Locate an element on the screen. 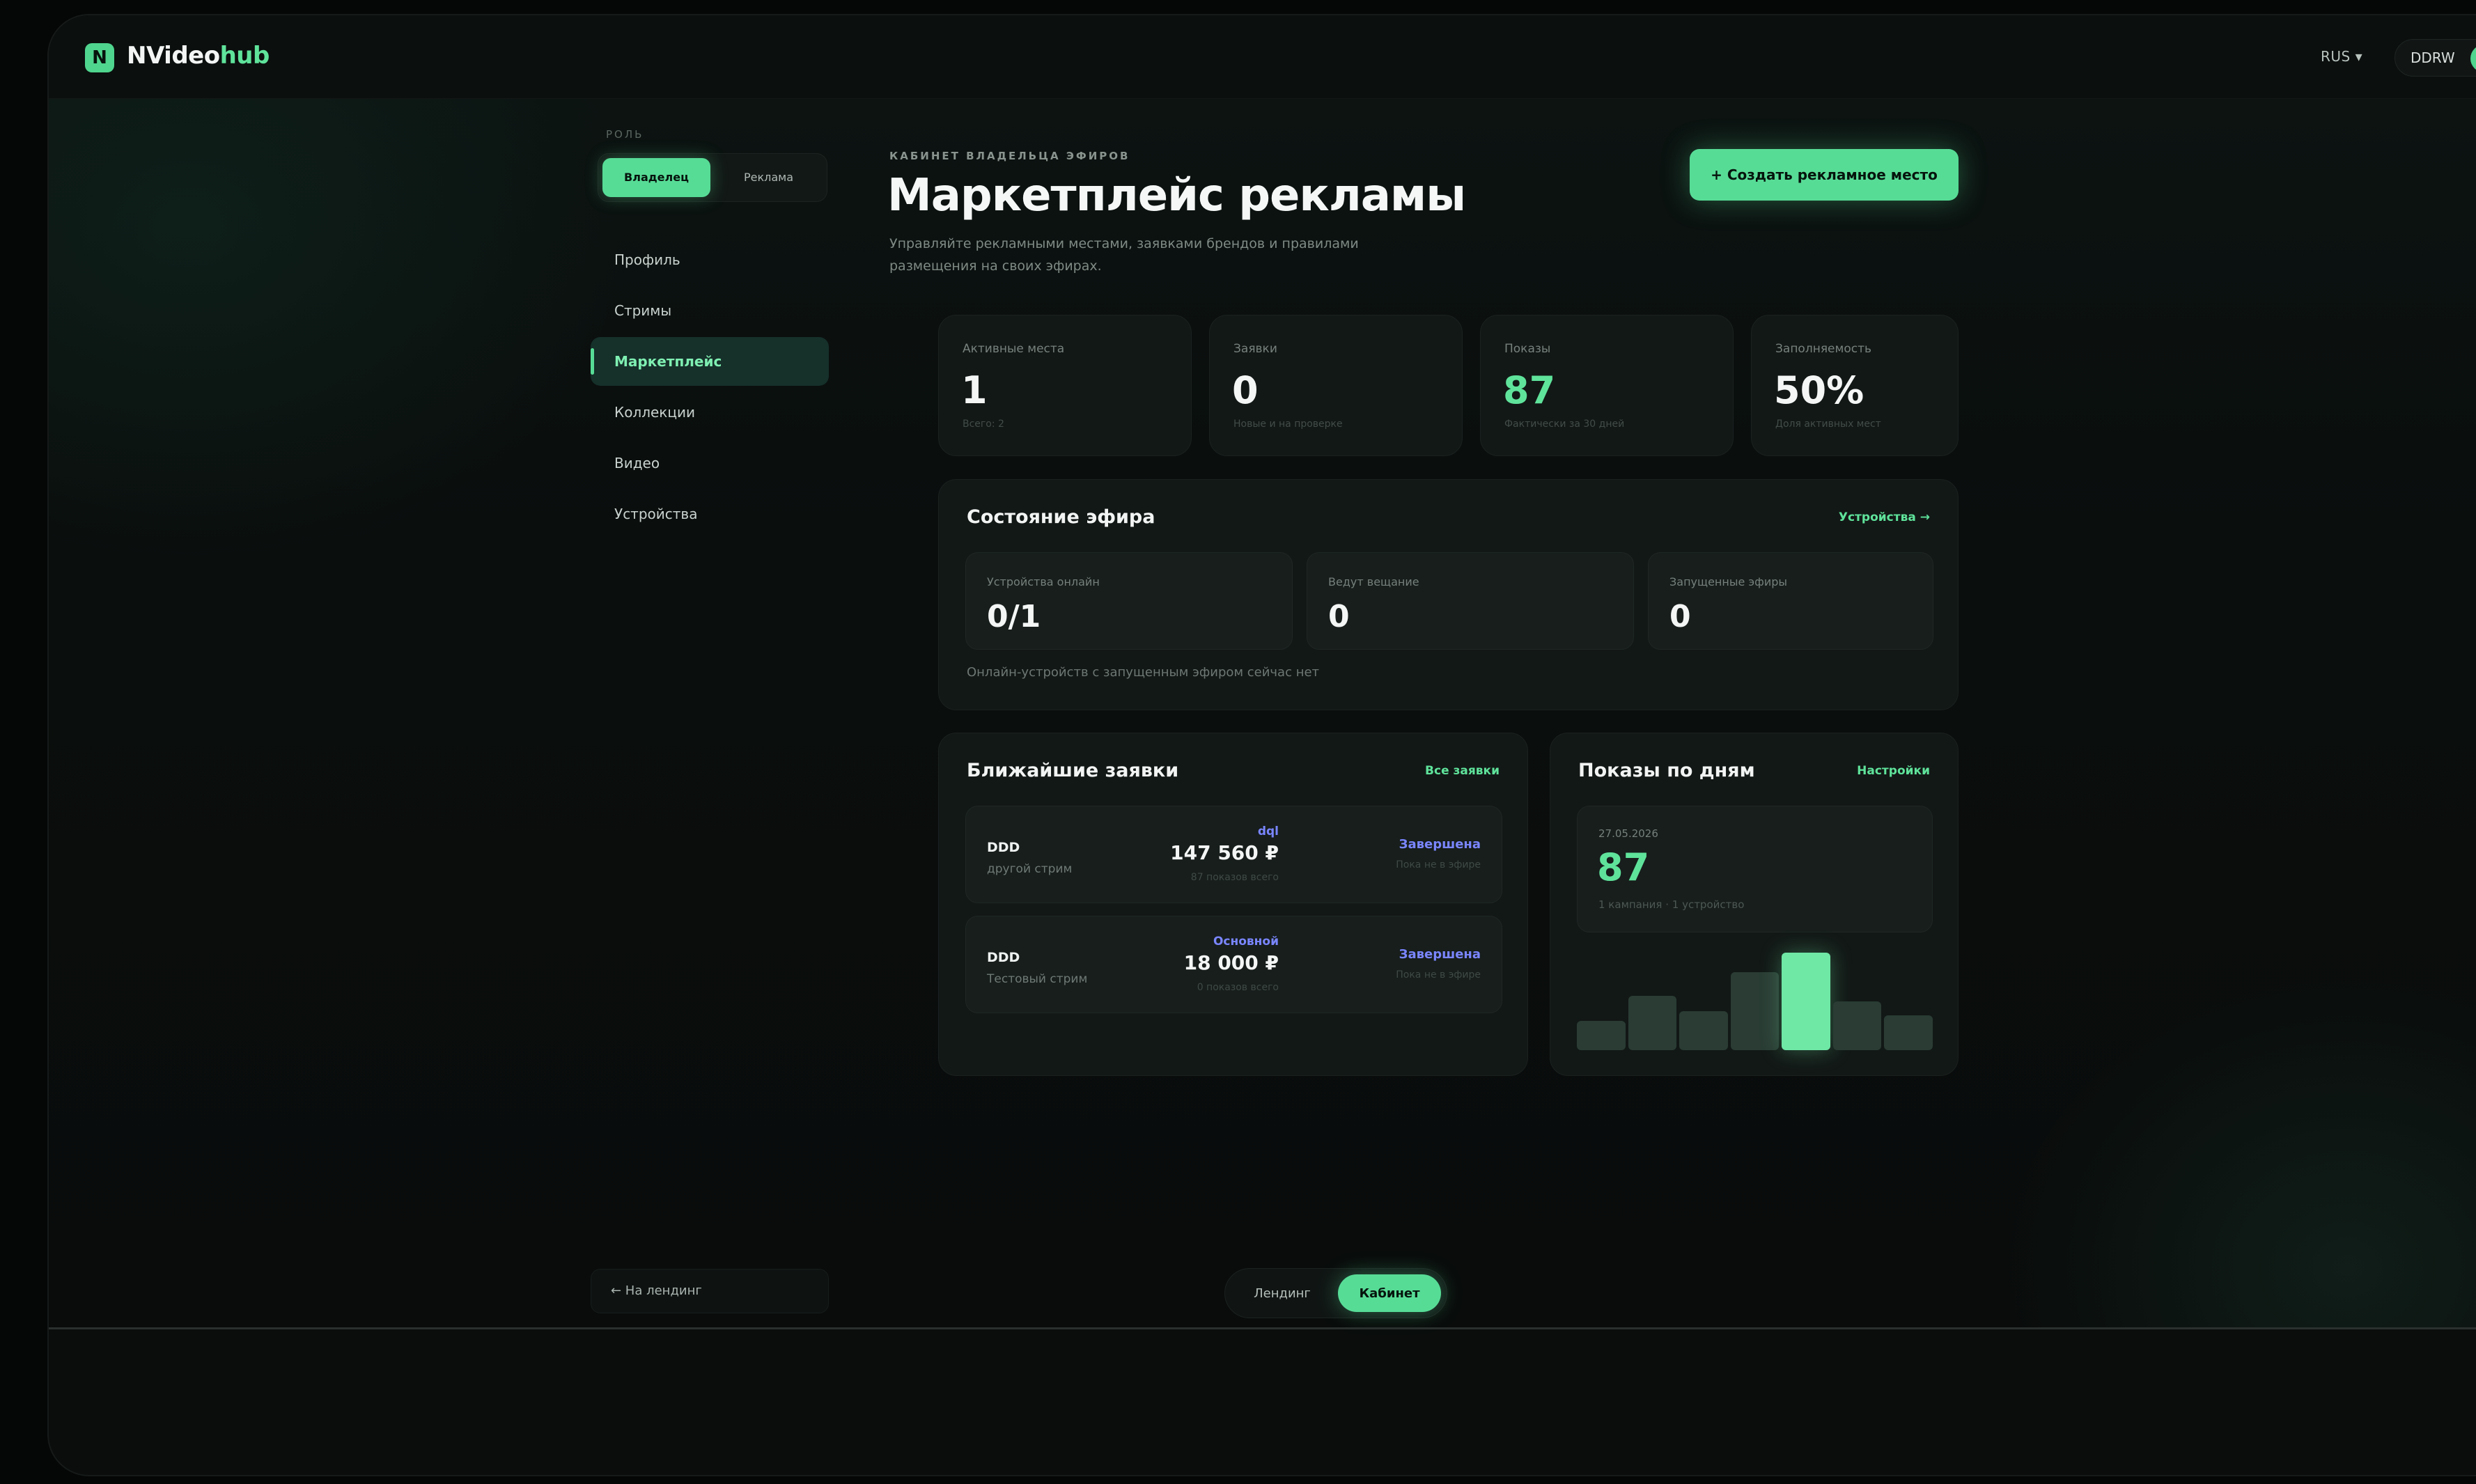  stat-note: Новые и на проверке is located at coordinates (1288, 424).